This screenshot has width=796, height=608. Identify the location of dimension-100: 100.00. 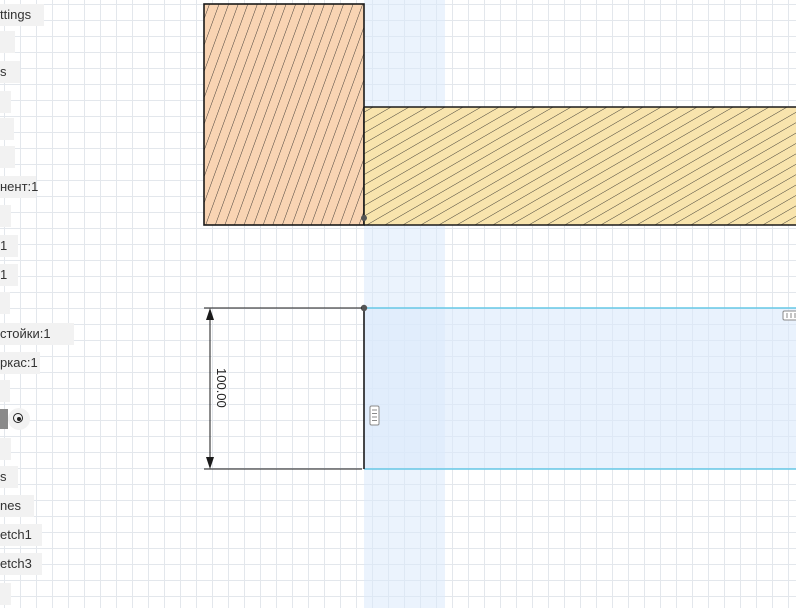
(283, 388).